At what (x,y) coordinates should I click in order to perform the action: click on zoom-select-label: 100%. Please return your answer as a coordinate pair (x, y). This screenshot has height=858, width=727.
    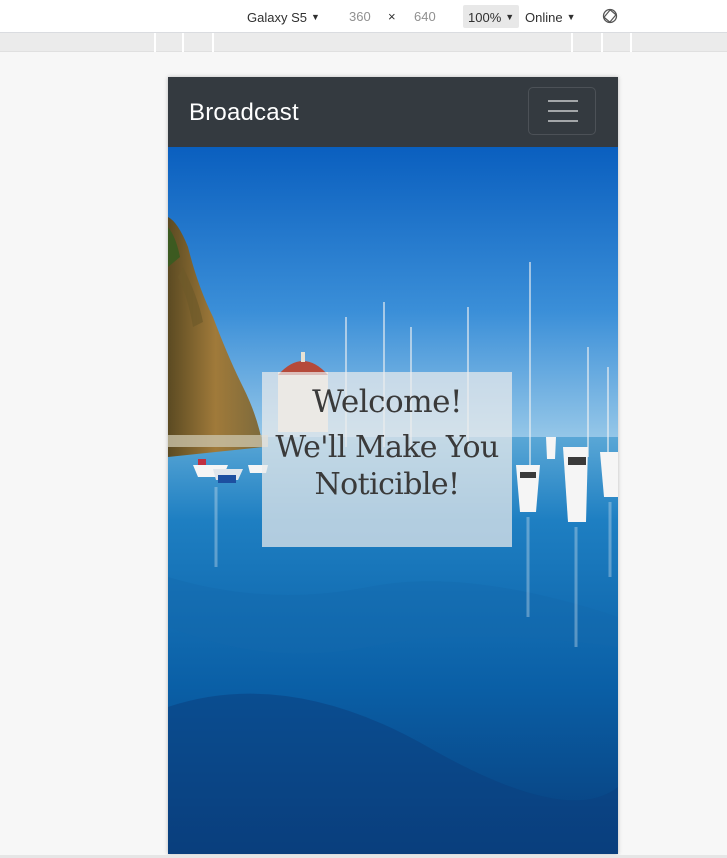
    Looking at the image, I should click on (485, 17).